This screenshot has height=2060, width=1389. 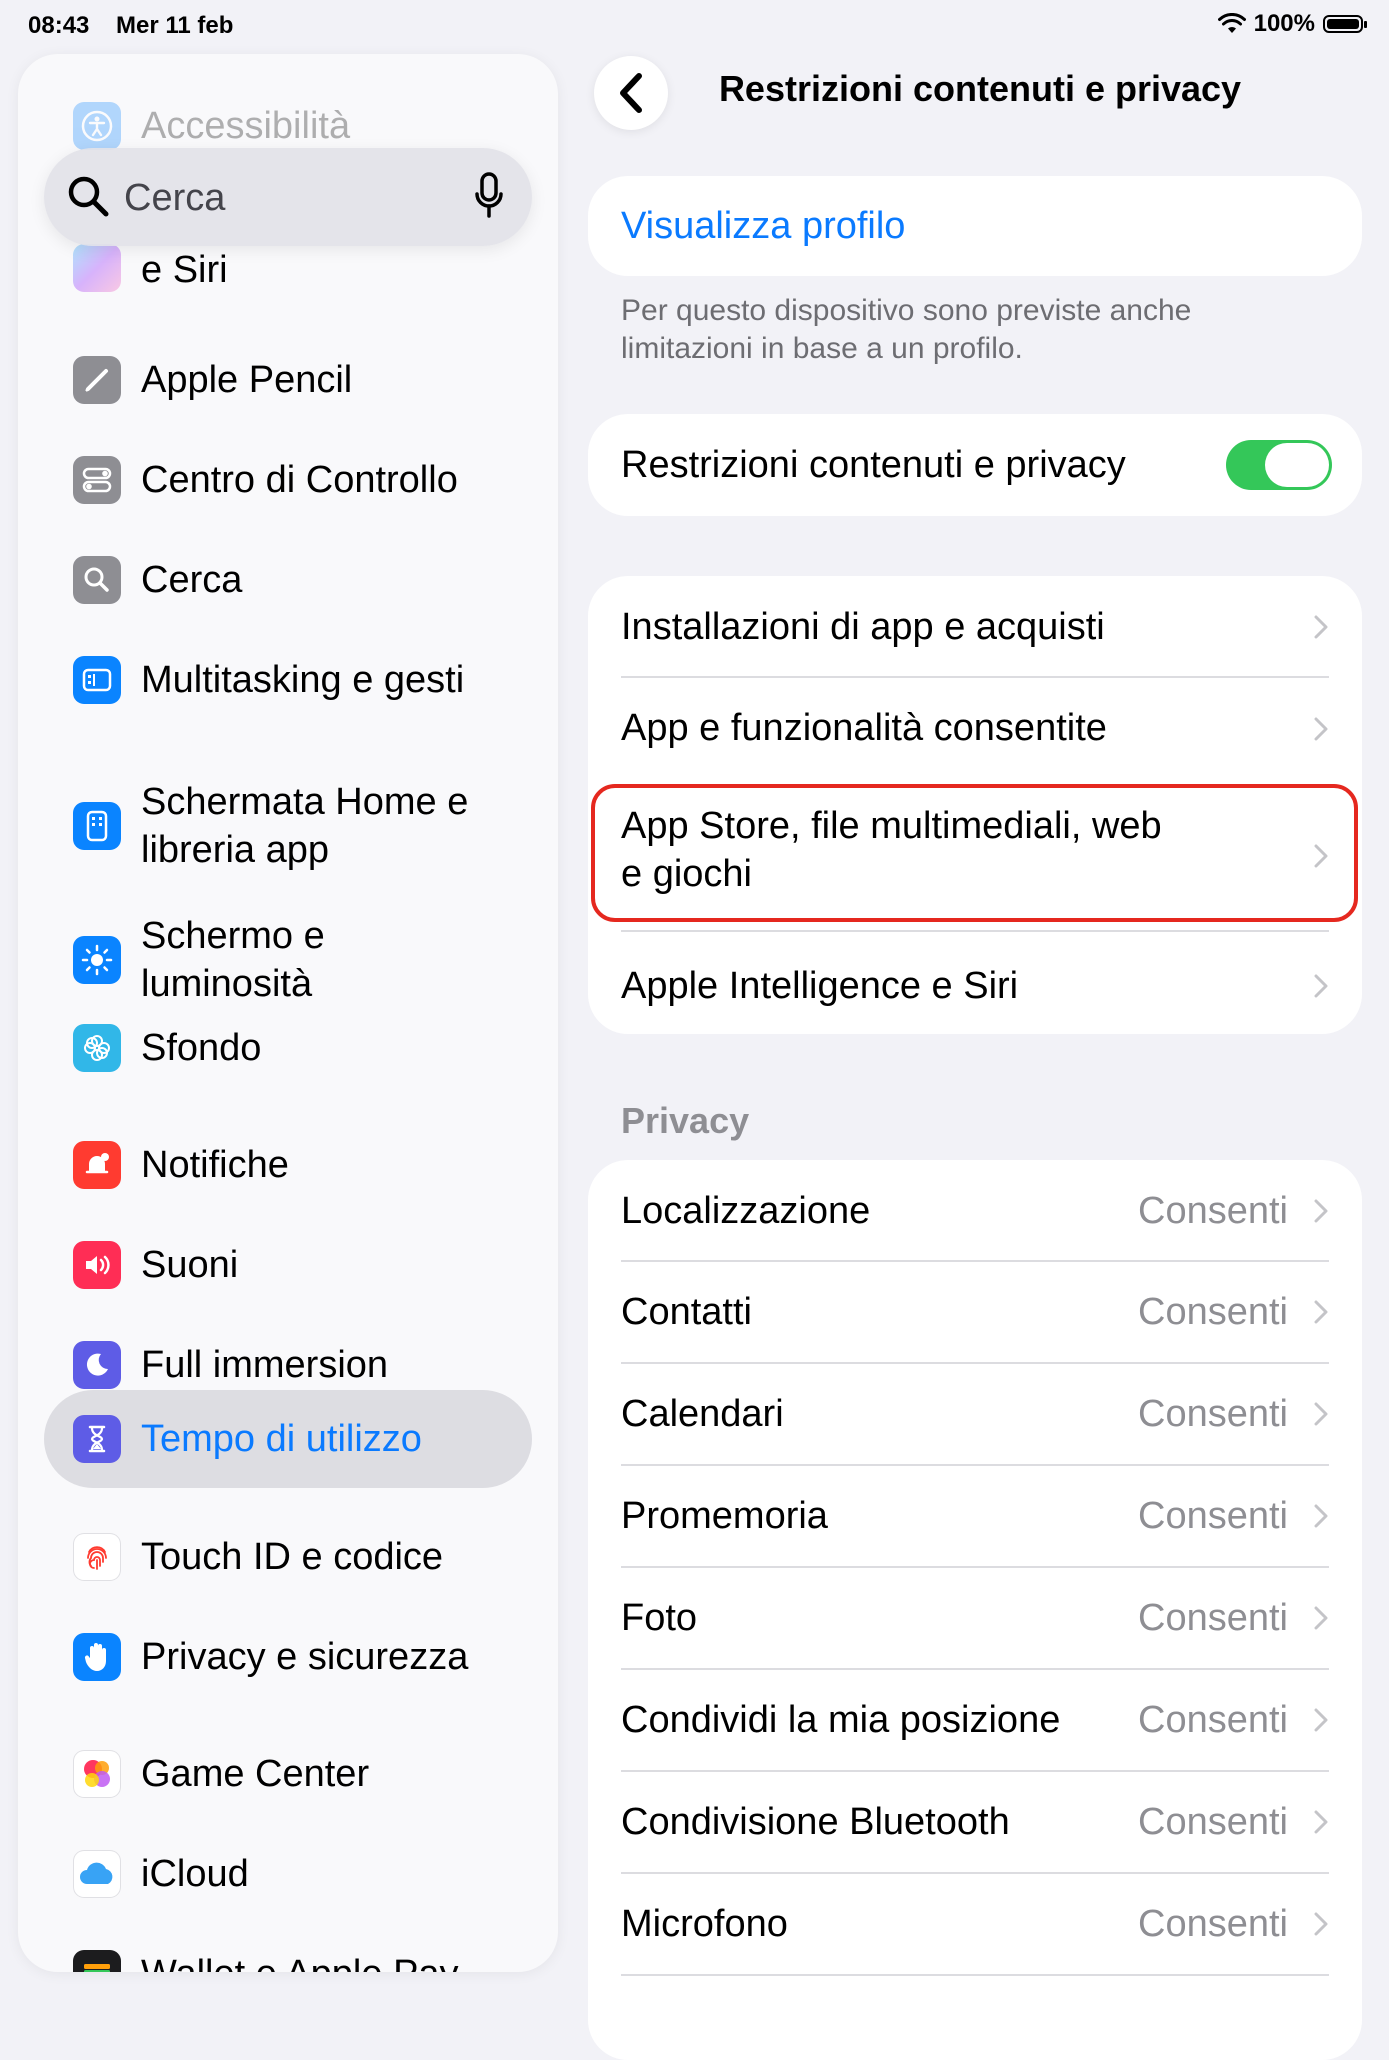 I want to click on row-separator, so click(x=975, y=1975).